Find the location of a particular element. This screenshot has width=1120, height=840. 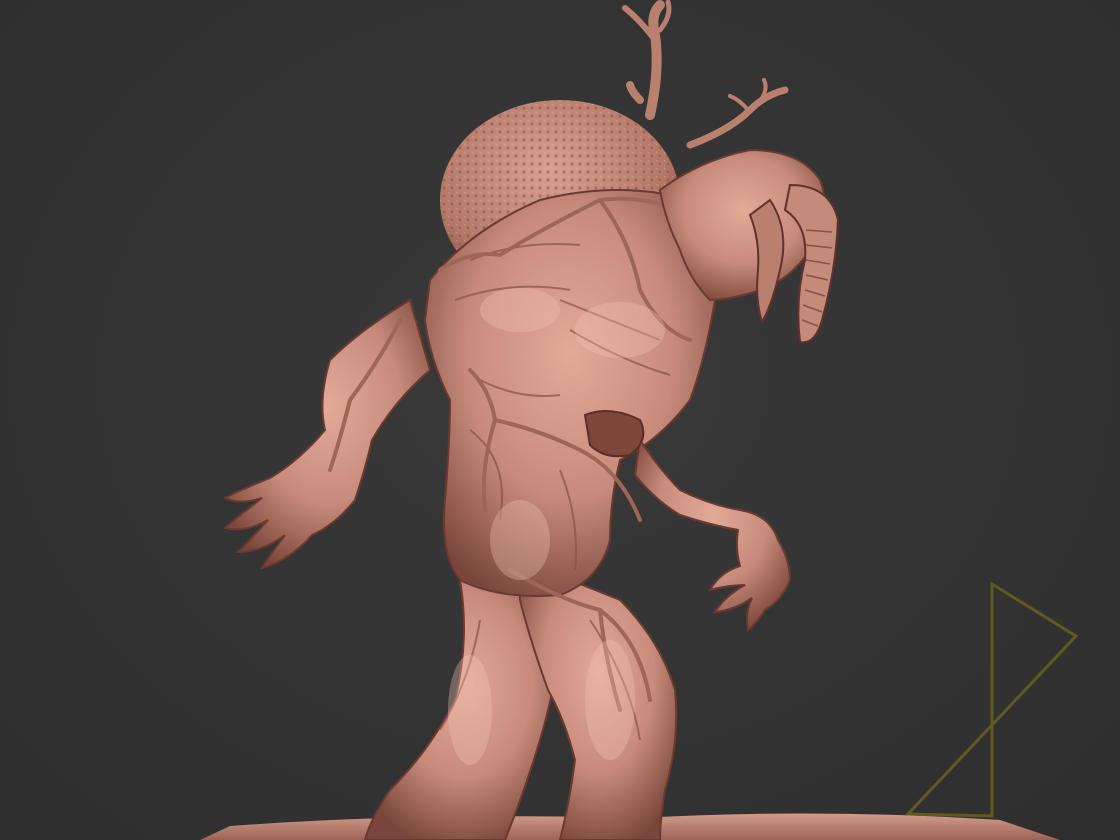

left-arm is located at coordinates (327, 434).